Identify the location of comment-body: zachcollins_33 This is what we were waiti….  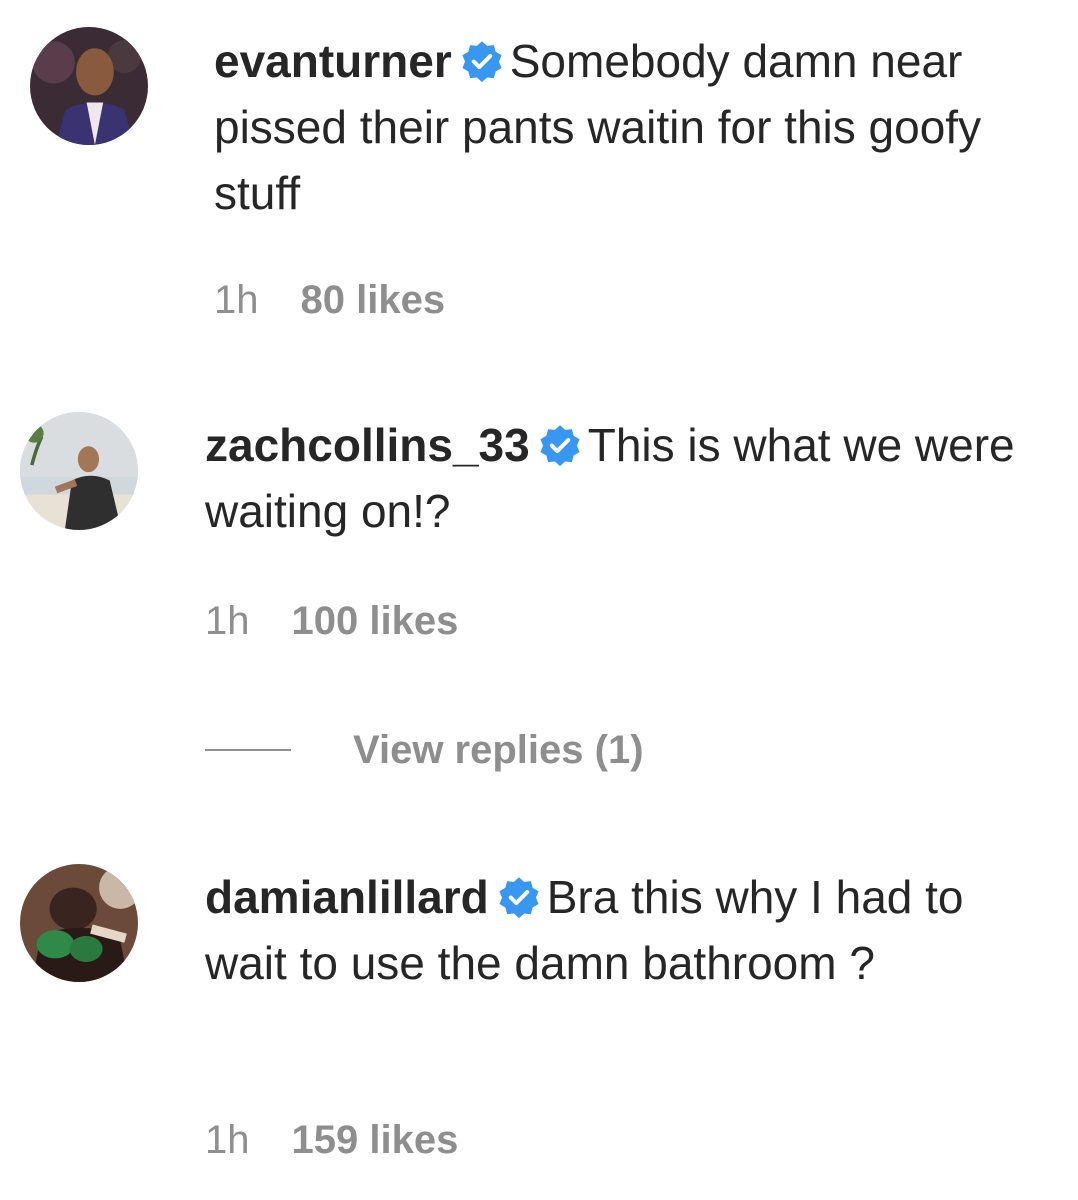
(625, 478).